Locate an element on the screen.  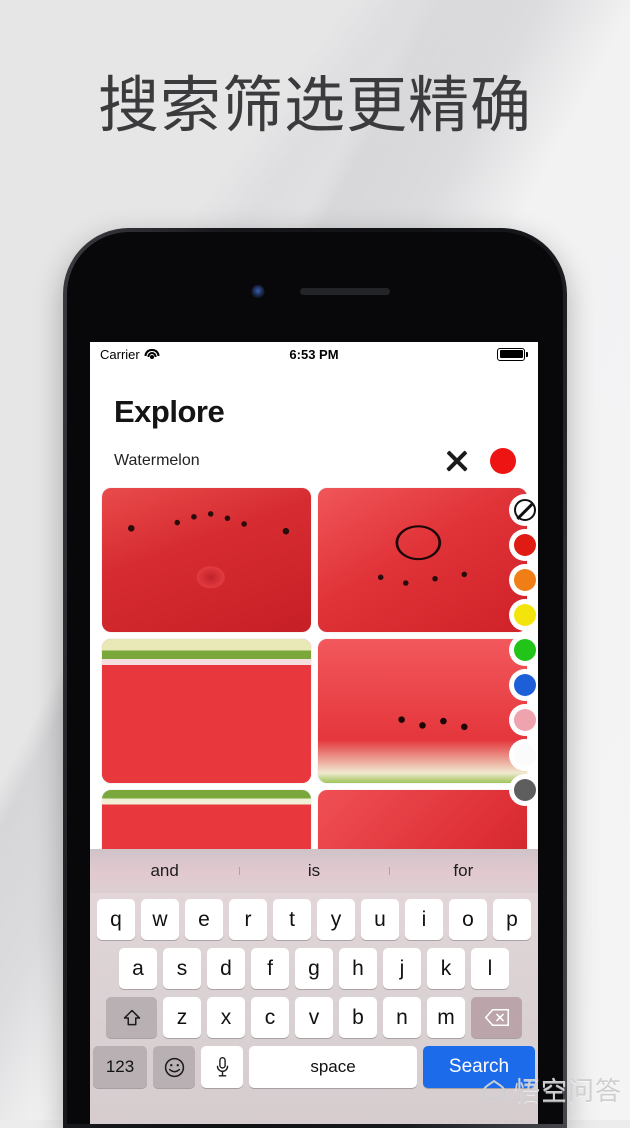
key-r: r is located at coordinates (248, 919).